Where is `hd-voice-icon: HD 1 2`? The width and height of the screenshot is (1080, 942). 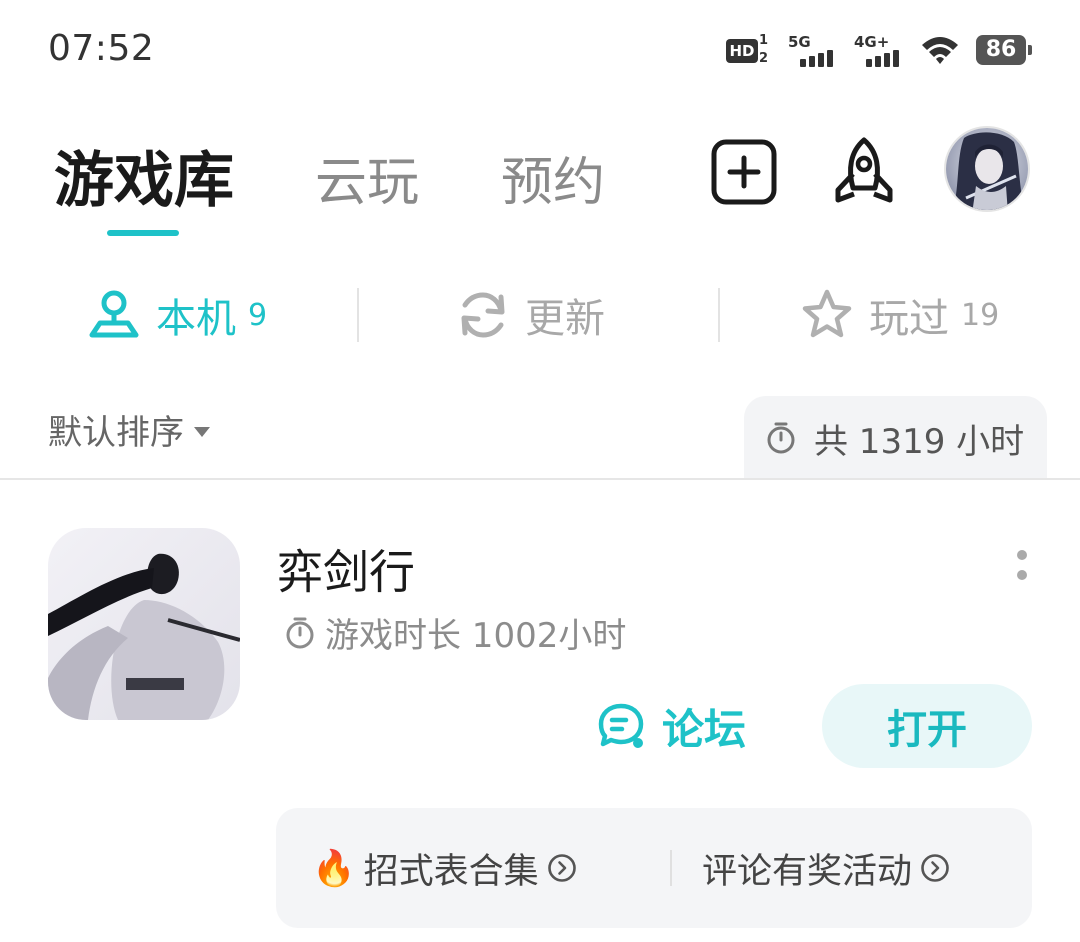 hd-voice-icon: HD 1 2 is located at coordinates (749, 50).